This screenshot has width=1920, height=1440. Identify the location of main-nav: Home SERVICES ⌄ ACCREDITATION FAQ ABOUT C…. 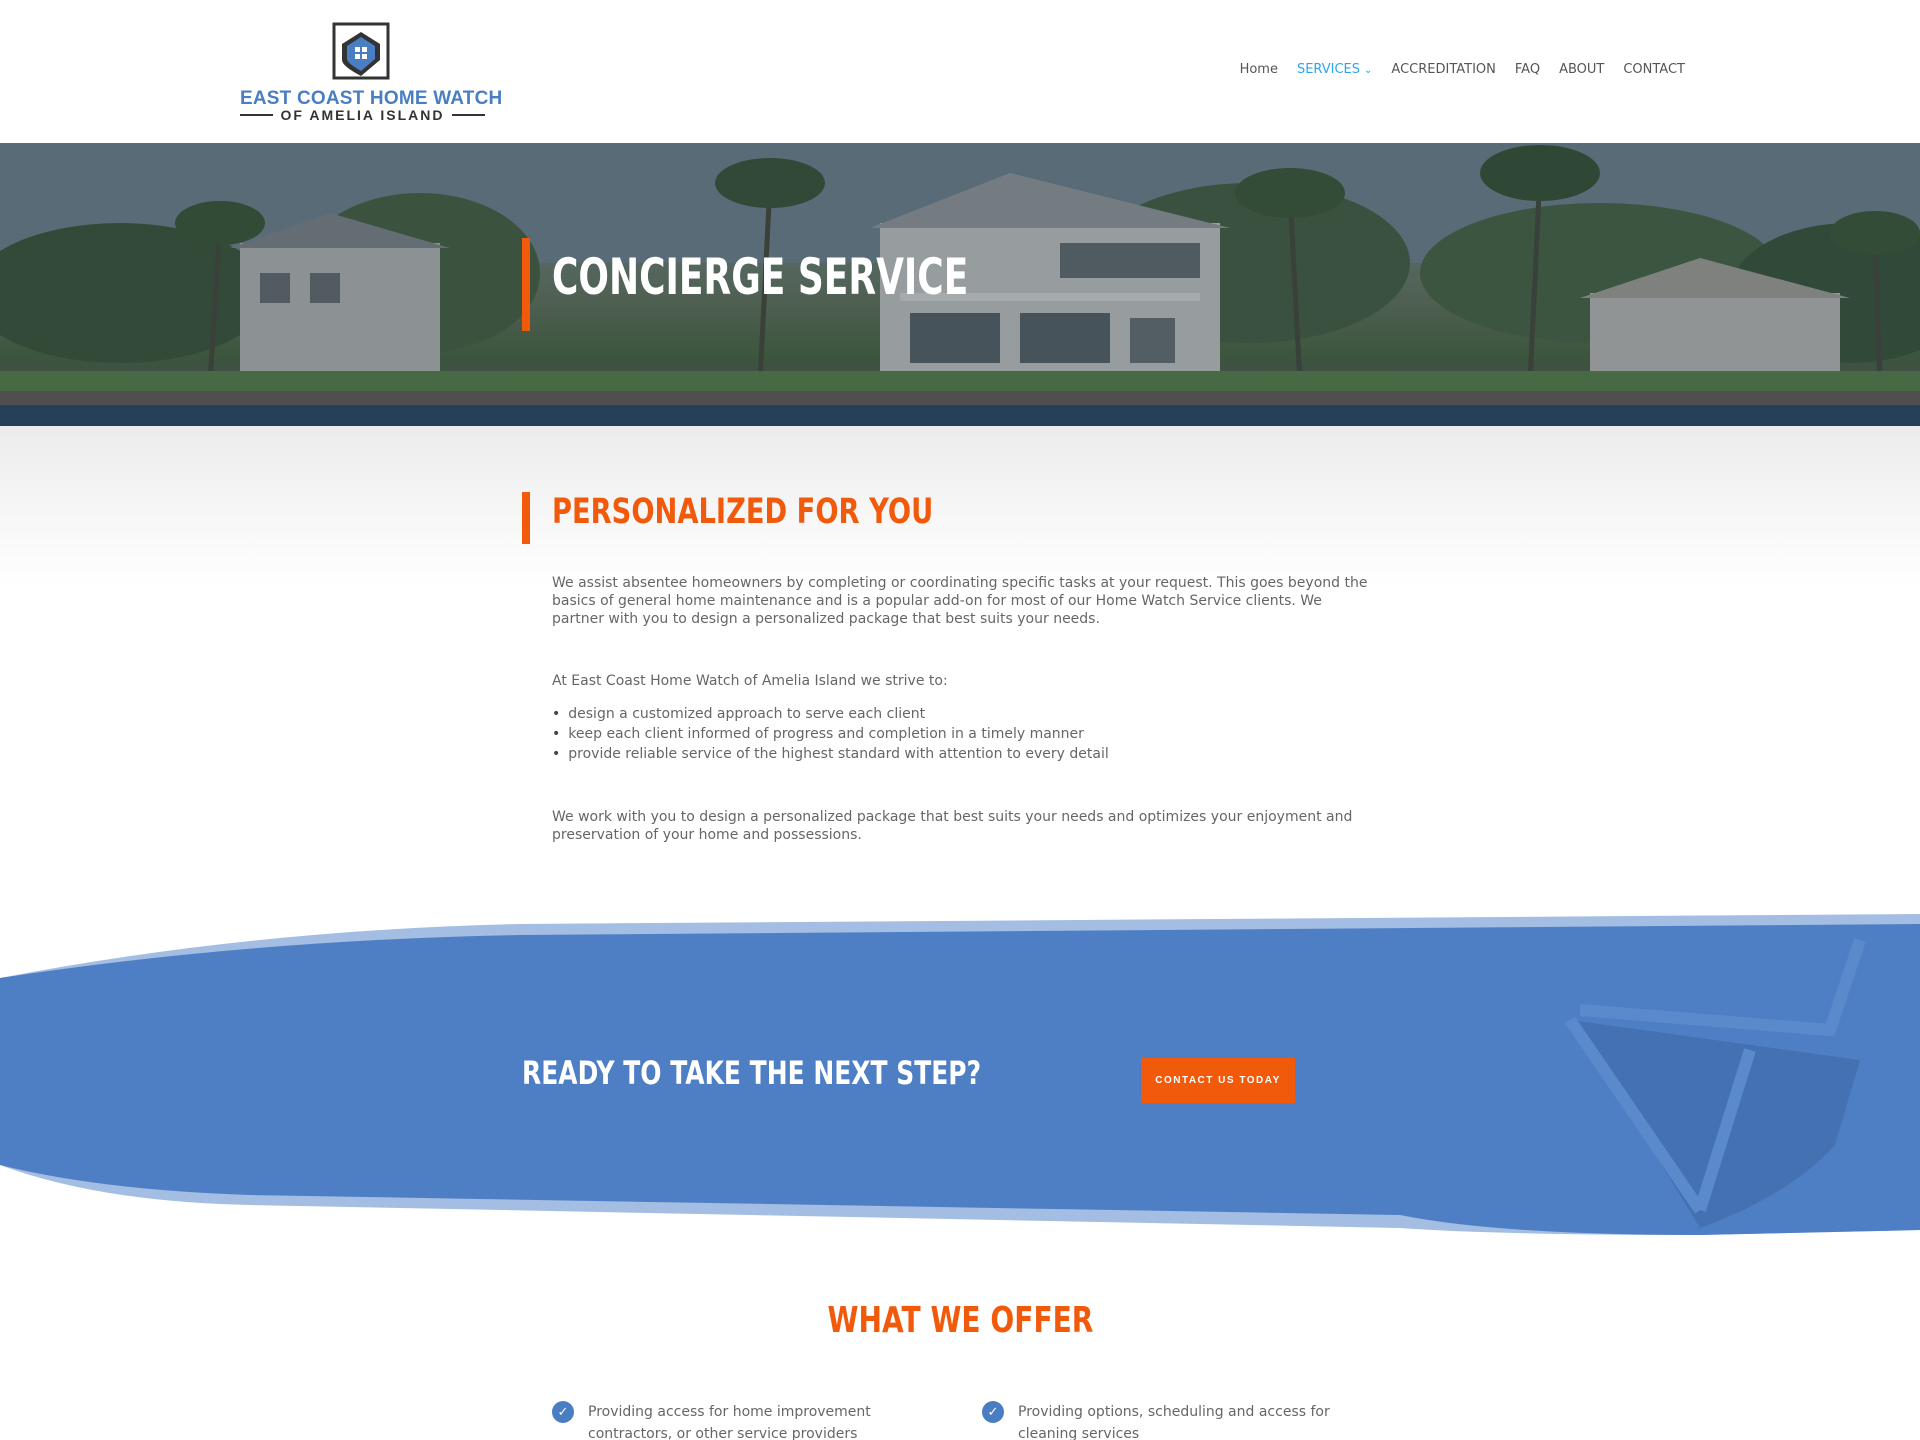
(1462, 69).